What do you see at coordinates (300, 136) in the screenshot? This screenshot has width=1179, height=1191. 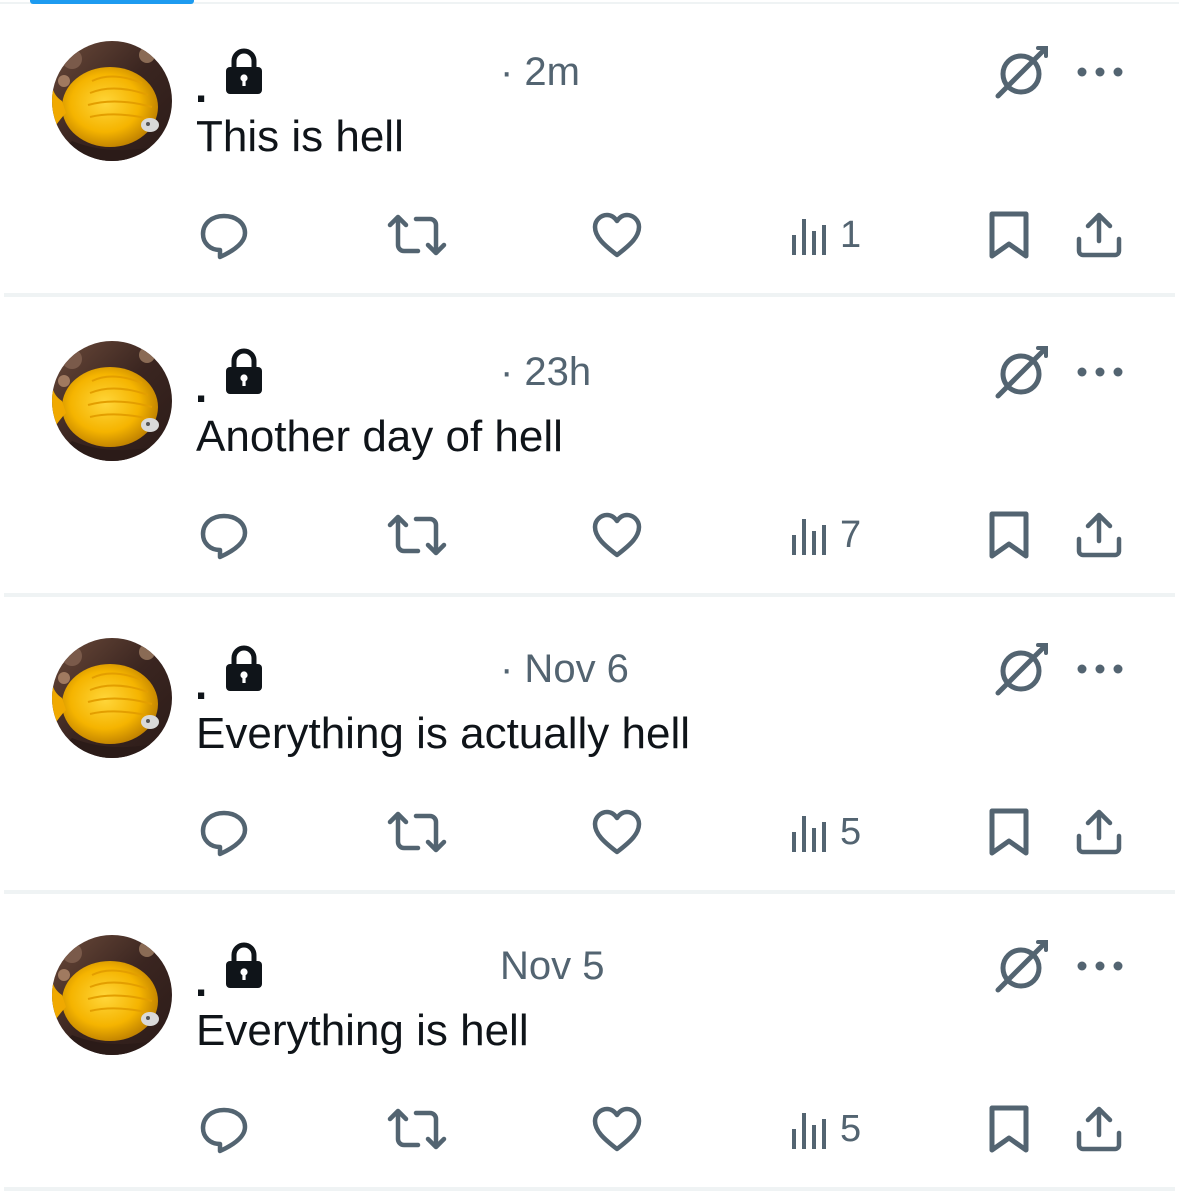 I see `post-text: This is hell` at bounding box center [300, 136].